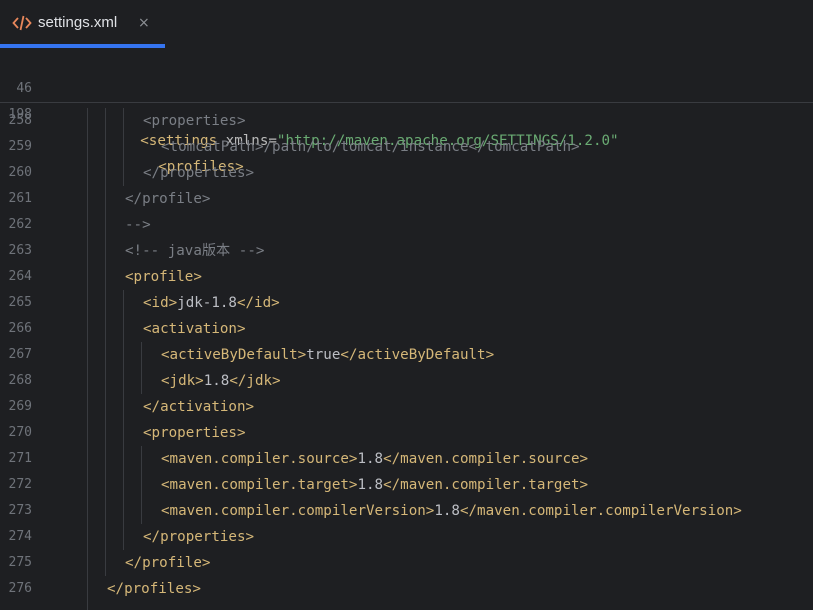 Image resolution: width=813 pixels, height=610 pixels. Describe the element at coordinates (20, 484) in the screenshot. I see `line-number: 272` at that location.